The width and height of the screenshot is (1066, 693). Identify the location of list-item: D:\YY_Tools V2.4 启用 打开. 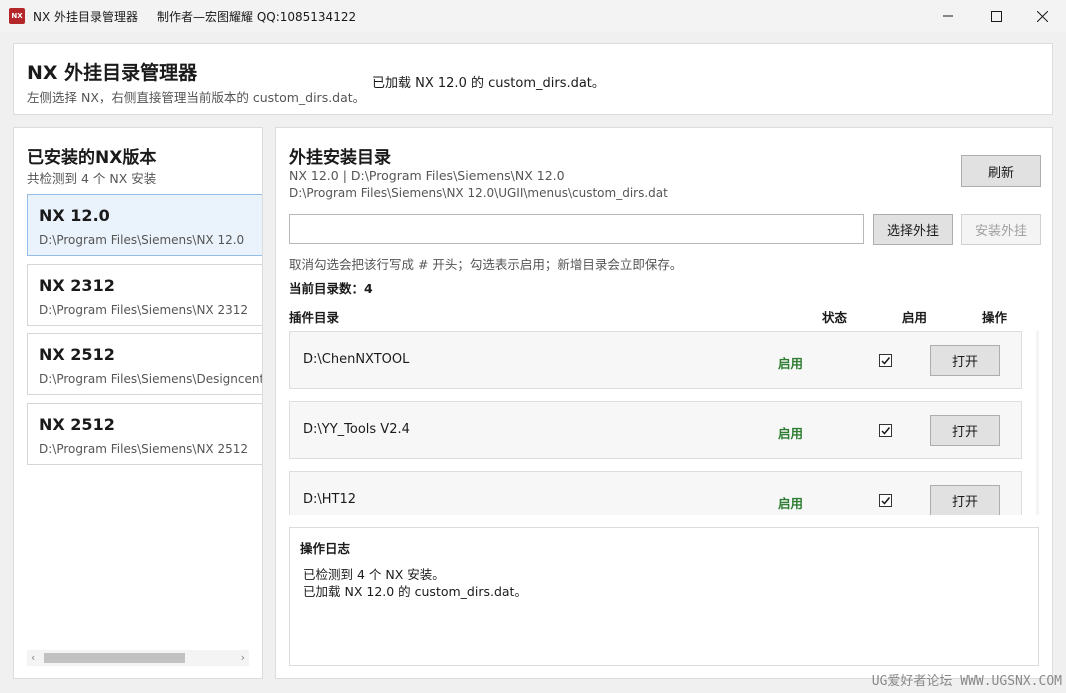
(655, 430).